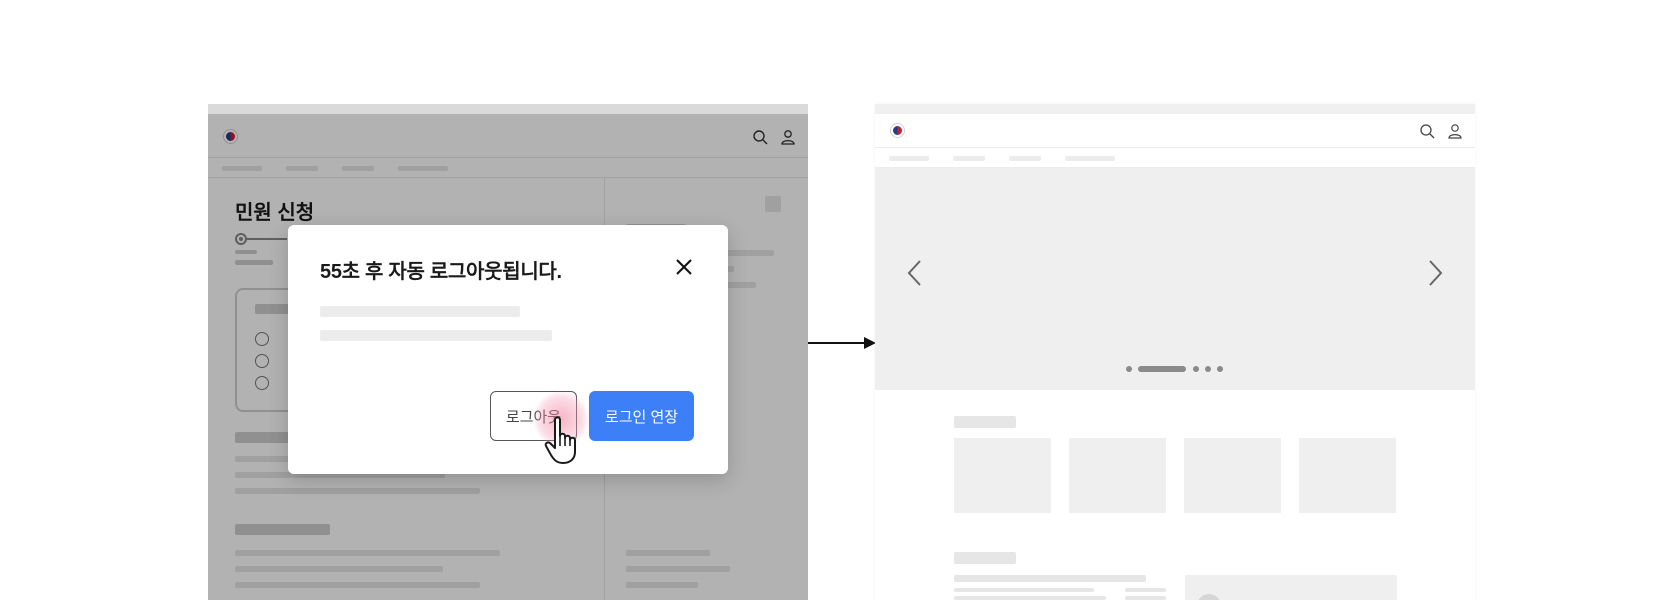 Image resolution: width=1680 pixels, height=600 pixels. Describe the element at coordinates (1427, 131) in the screenshot. I see `search-icon` at that location.